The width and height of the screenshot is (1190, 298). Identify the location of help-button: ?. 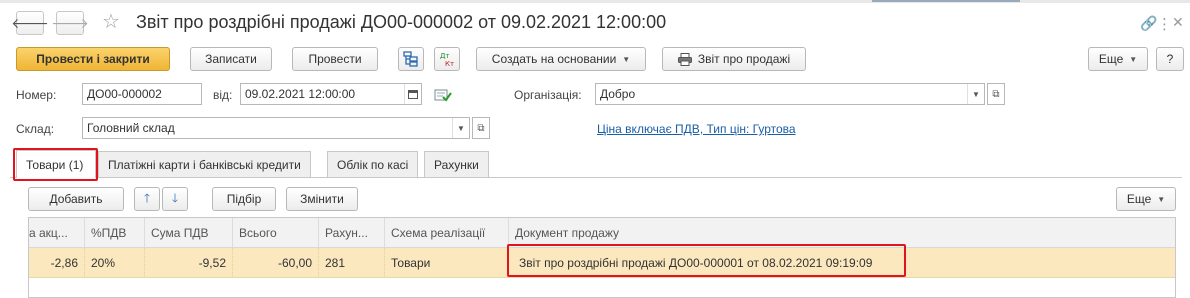
(1170, 59).